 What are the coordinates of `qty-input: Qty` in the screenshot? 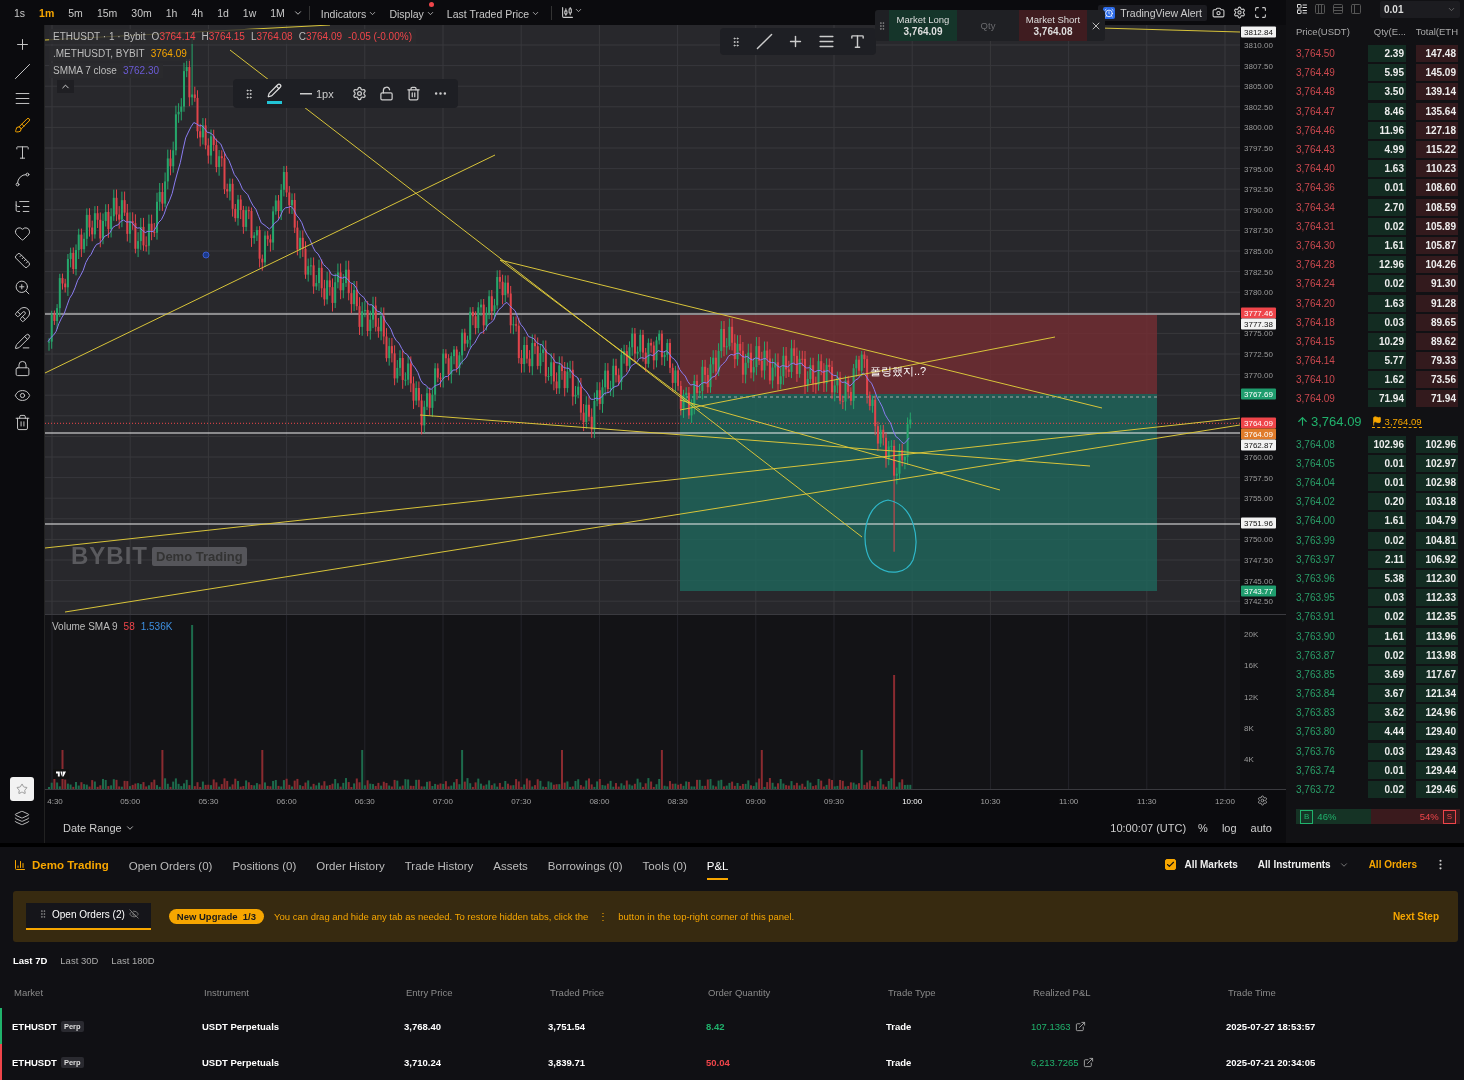 It's located at (988, 25).